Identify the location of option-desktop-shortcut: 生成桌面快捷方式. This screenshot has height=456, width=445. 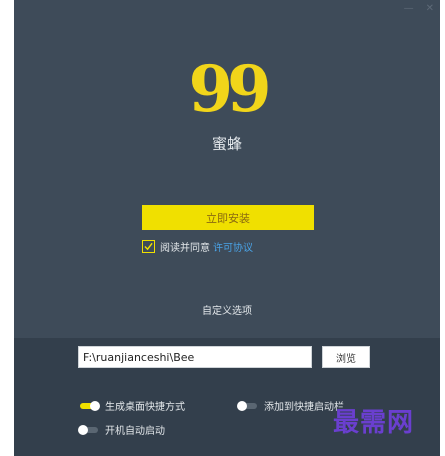
(132, 405).